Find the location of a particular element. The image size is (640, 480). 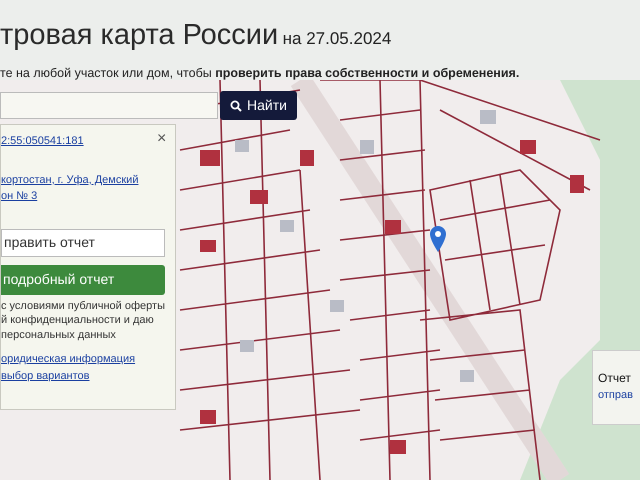

instruction-text: те на любой участок или дом, чтобы проверить права собственности и обременения. is located at coordinates (260, 73).